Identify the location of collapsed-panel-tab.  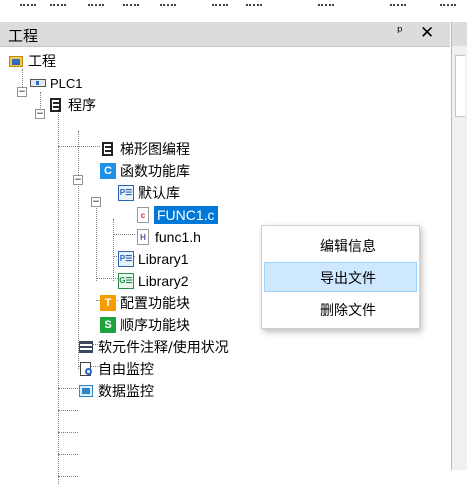
(460, 86).